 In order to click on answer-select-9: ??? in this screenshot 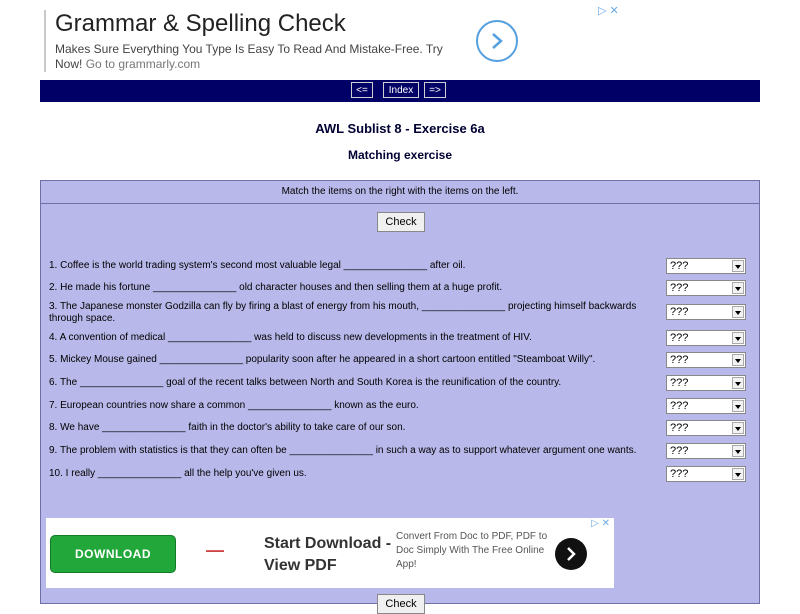, I will do `click(706, 451)`.